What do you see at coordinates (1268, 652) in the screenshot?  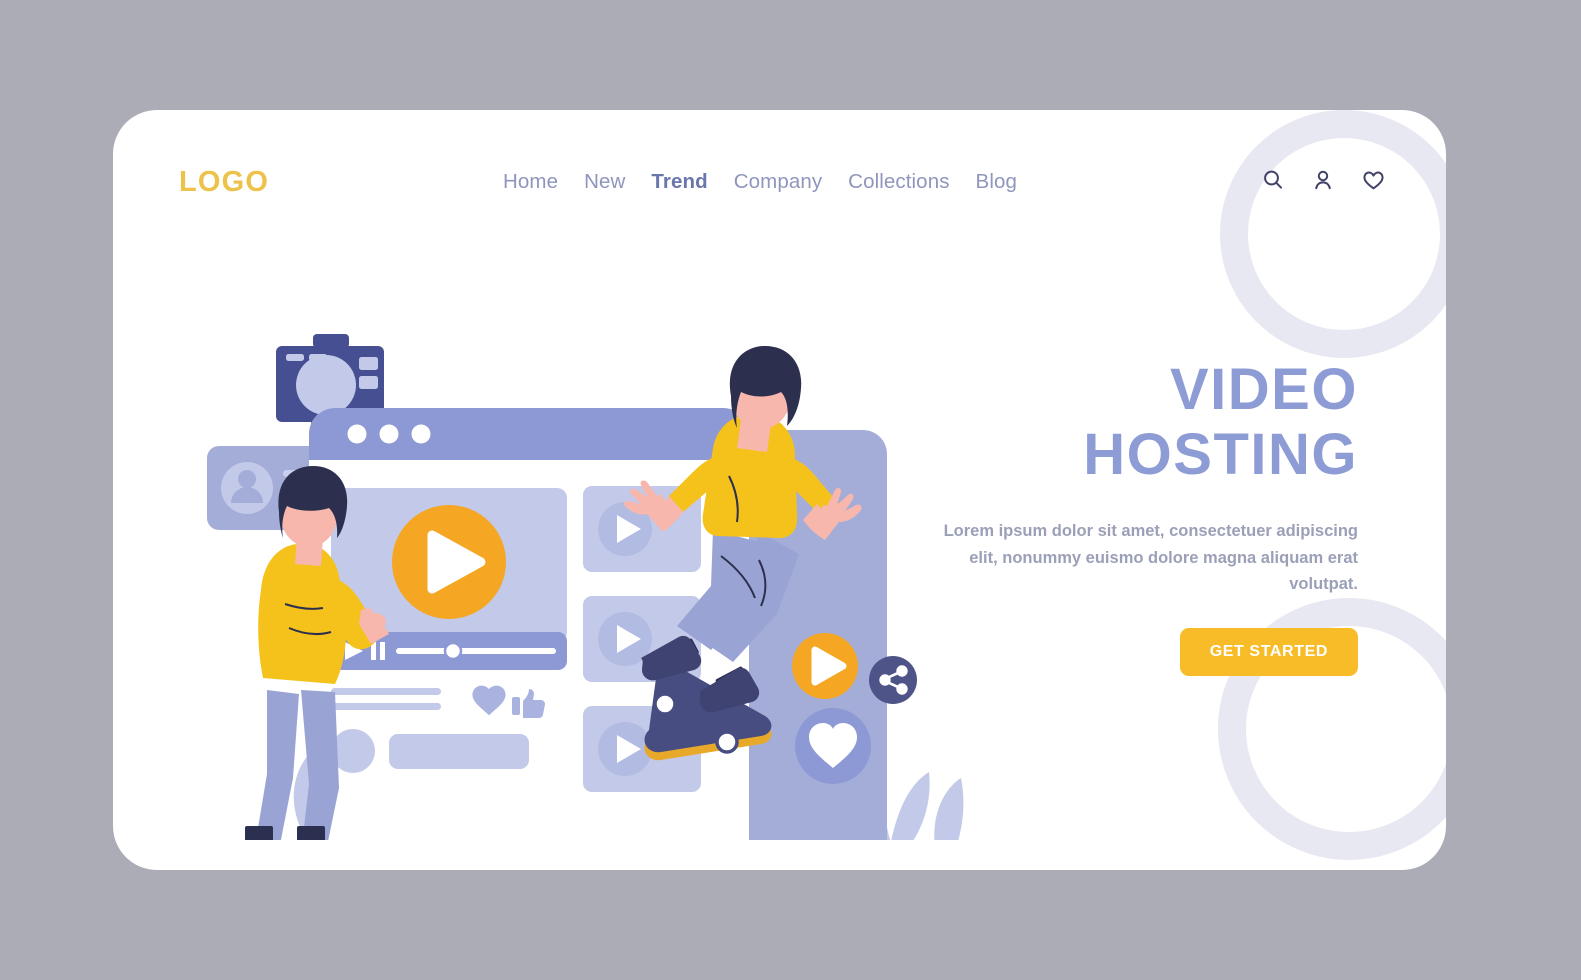 I see `get-started-button: GET STARTED` at bounding box center [1268, 652].